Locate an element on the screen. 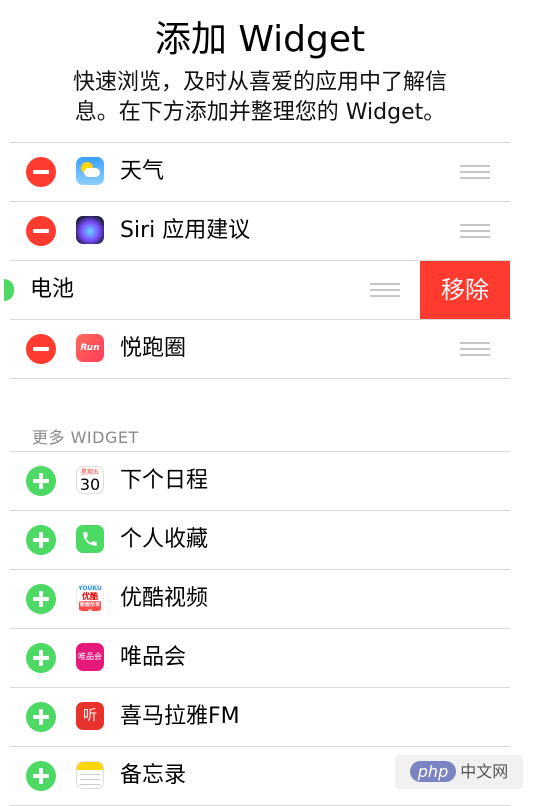 Image resolution: width=533 pixels, height=806 pixels. widget-label: 电池 is located at coordinates (52, 289).